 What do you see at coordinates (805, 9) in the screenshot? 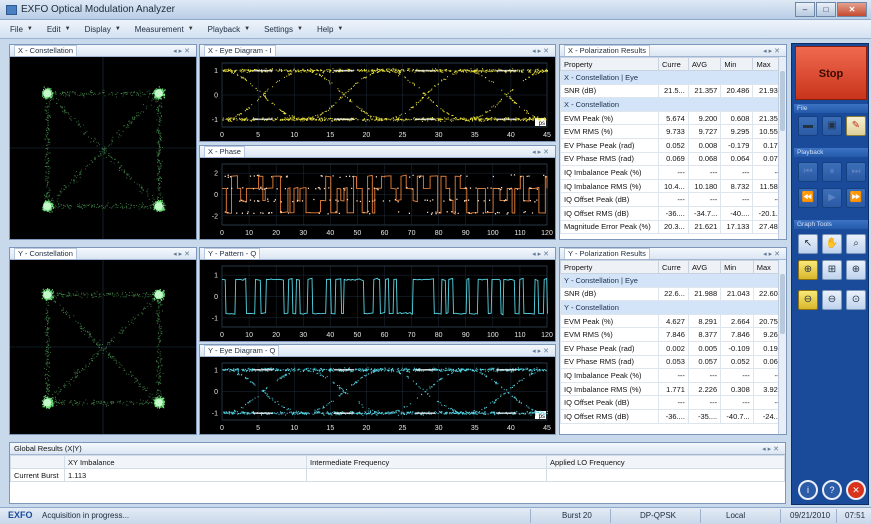
I see `minimize-button: –` at bounding box center [805, 9].